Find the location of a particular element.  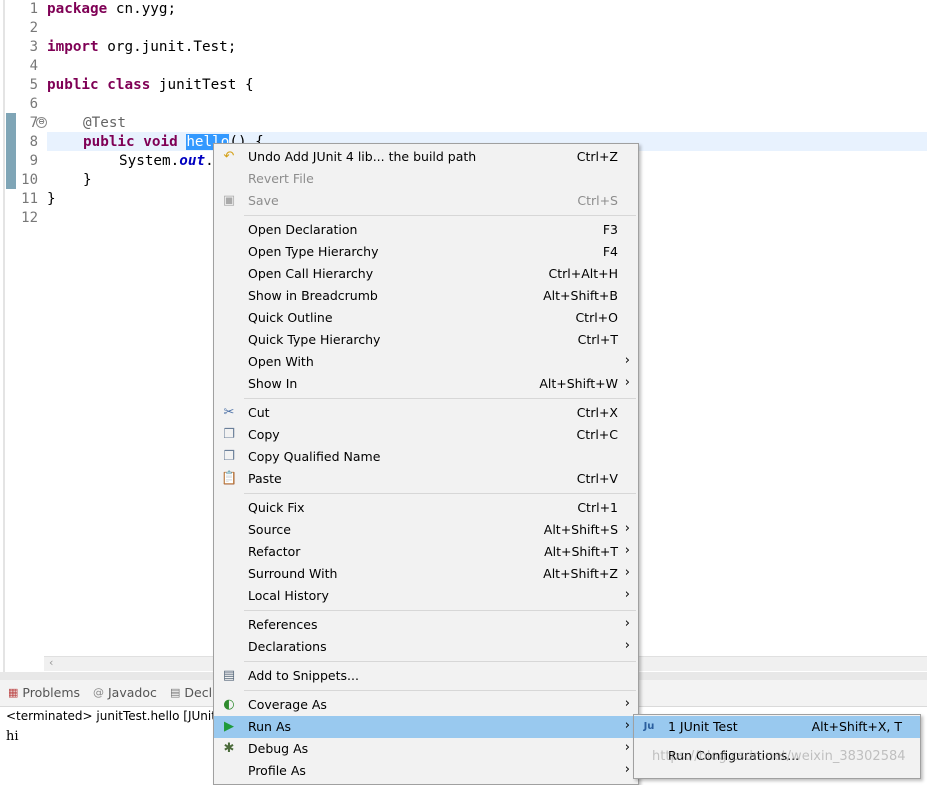

line-number: 1 is located at coordinates (33, 9).